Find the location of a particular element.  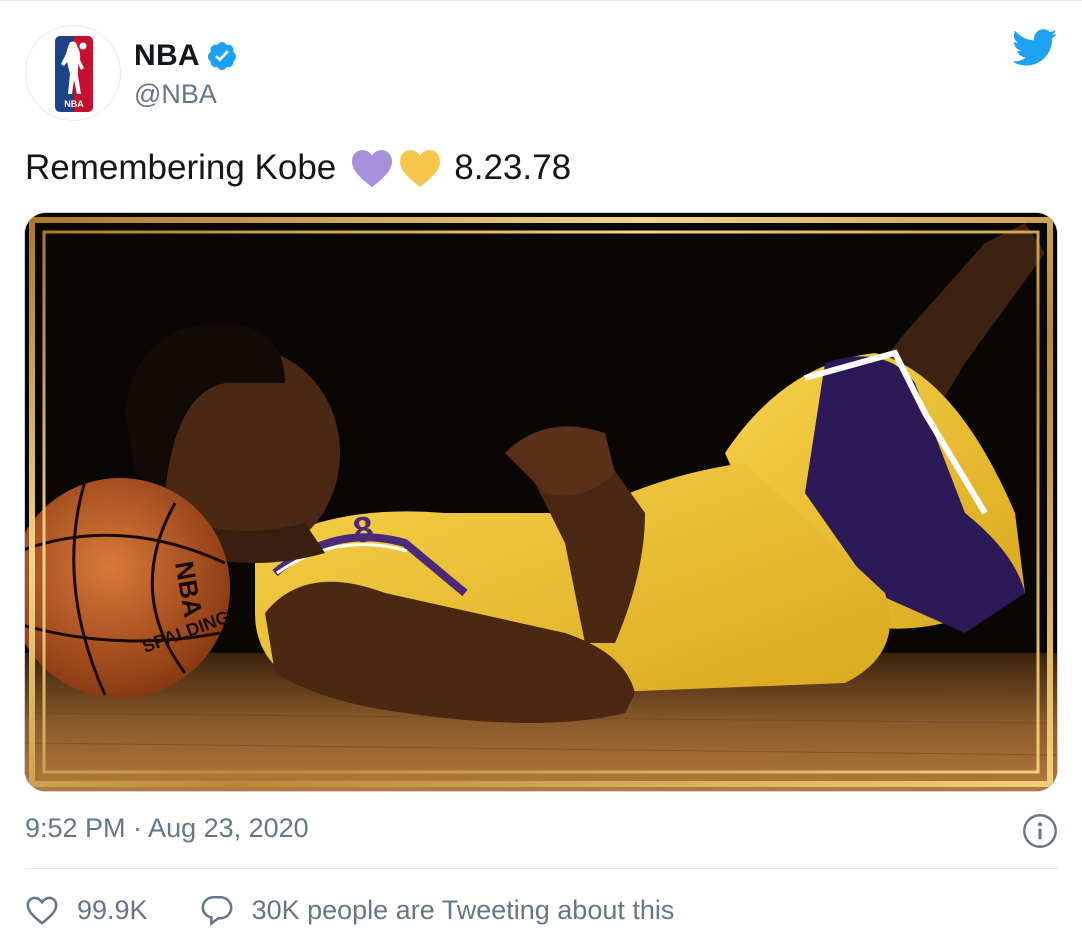

conversation-bubble-icon is located at coordinates (217, 910).